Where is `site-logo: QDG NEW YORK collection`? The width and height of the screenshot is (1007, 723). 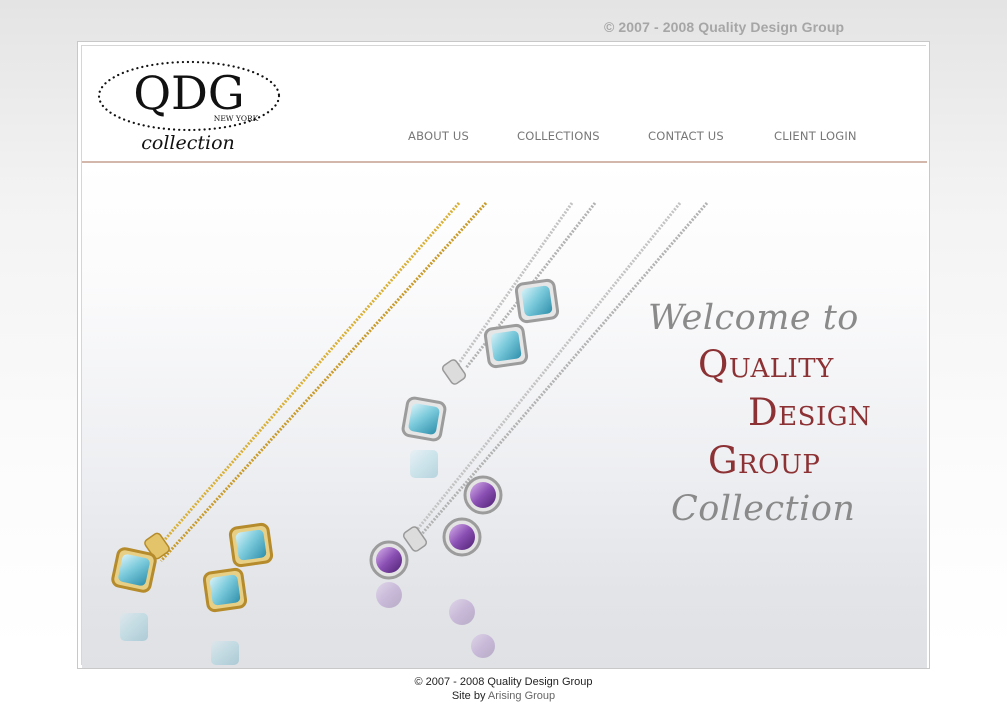
site-logo: QDG NEW YORK collection is located at coordinates (190, 106).